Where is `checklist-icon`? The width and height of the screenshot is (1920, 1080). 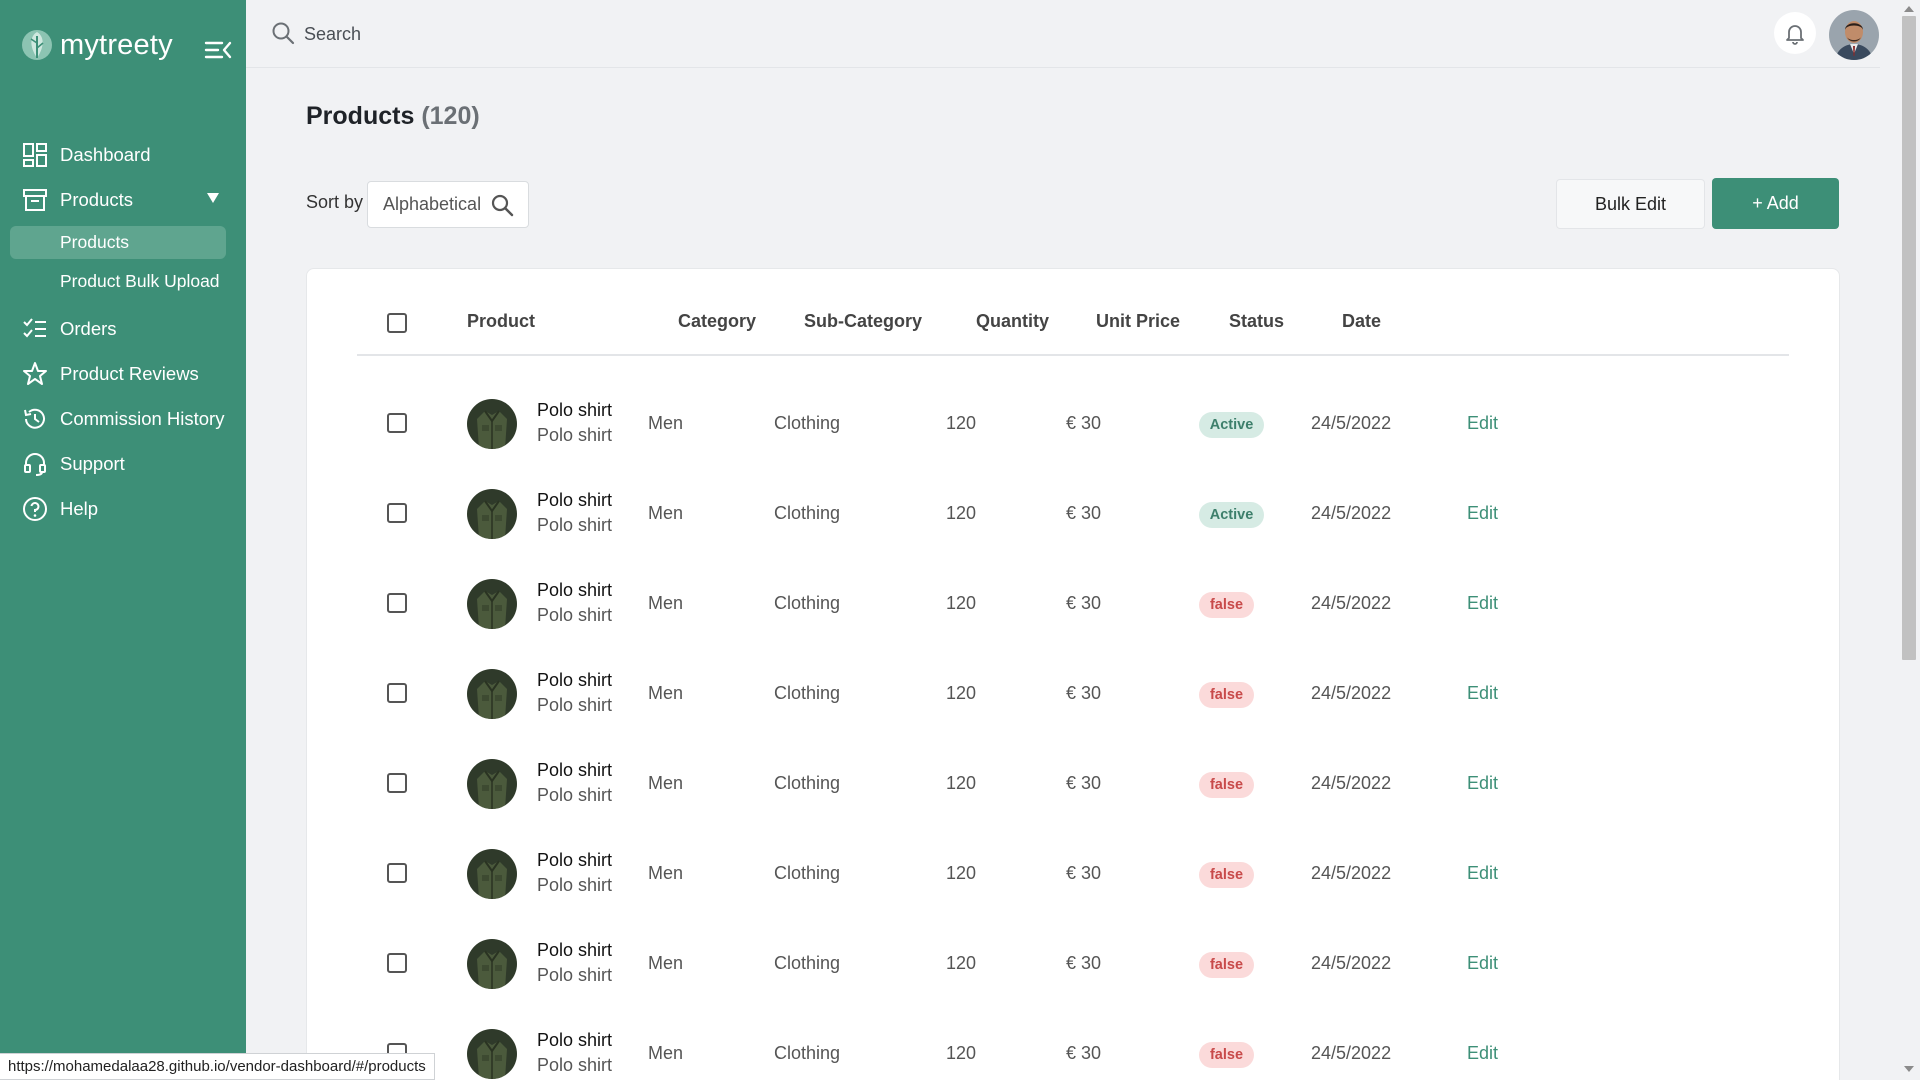 checklist-icon is located at coordinates (34, 327).